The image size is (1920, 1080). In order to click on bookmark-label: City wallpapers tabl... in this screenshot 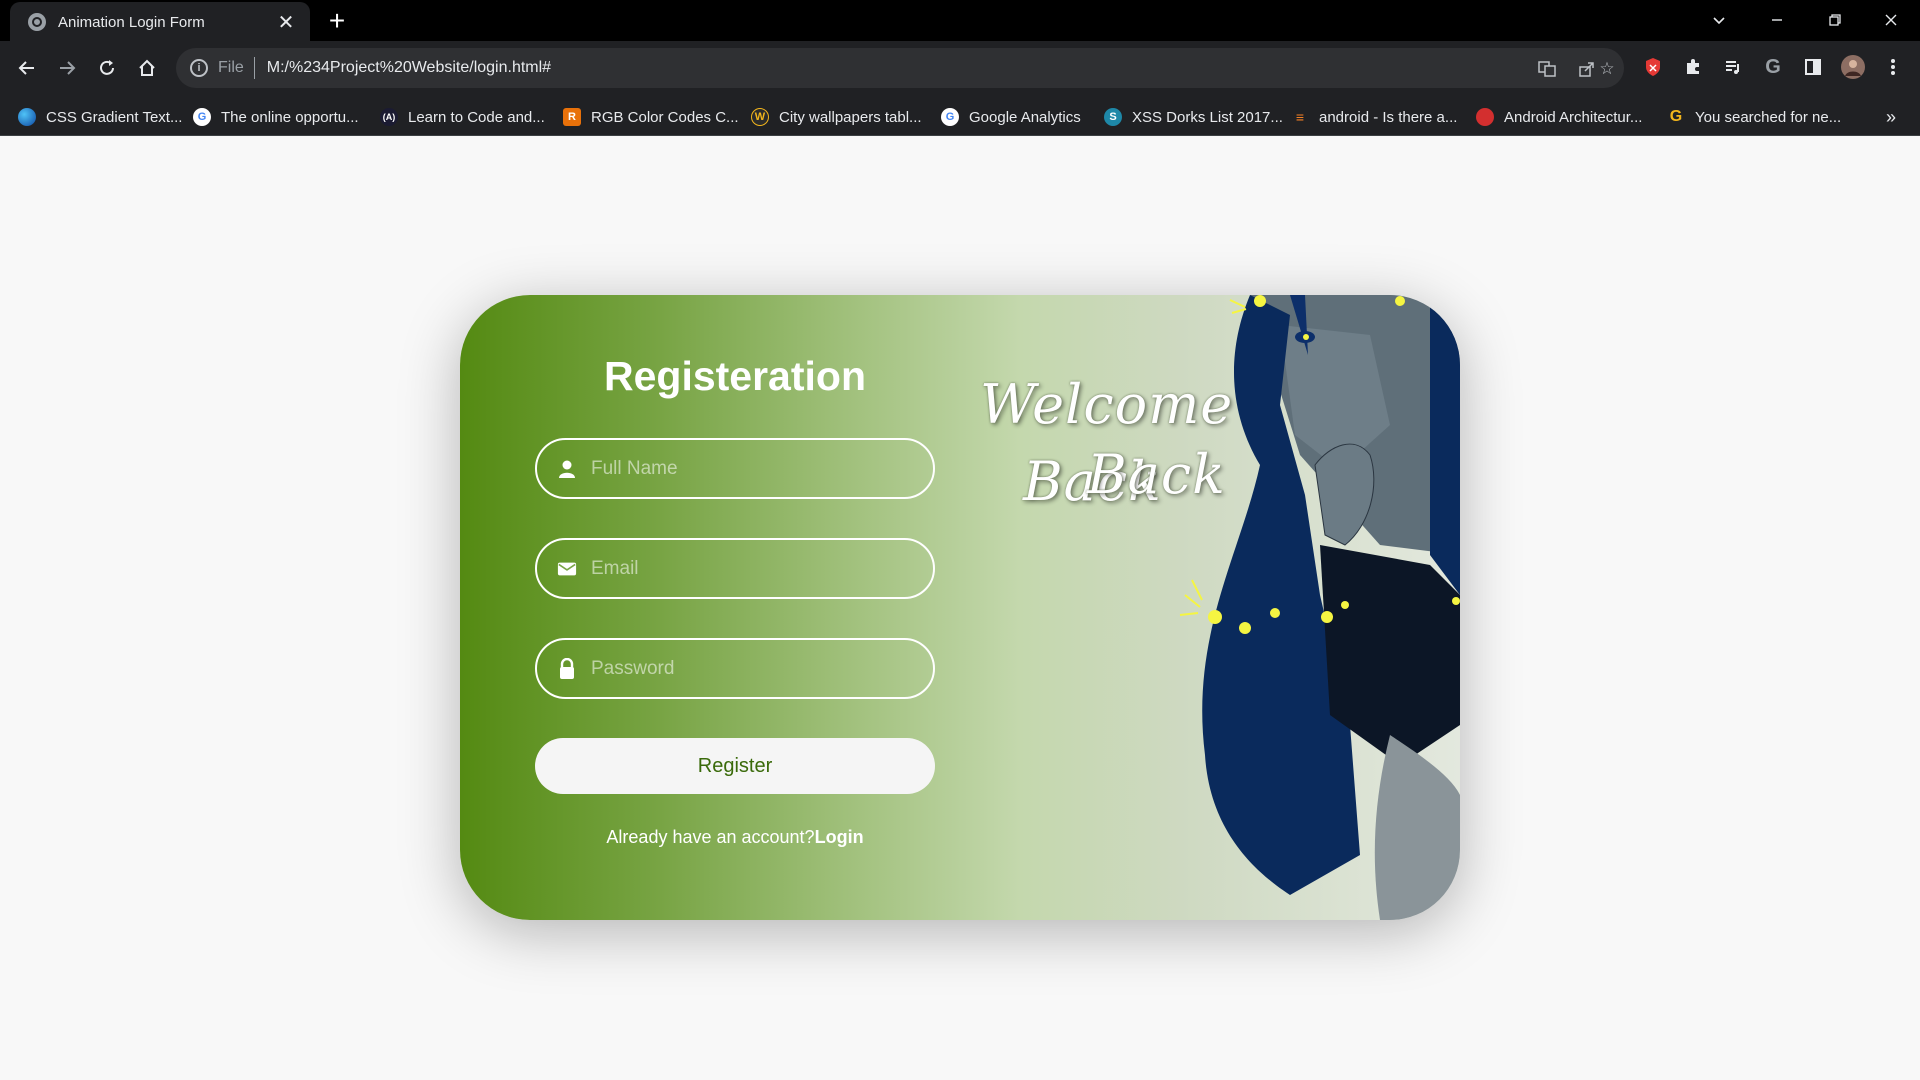, I will do `click(850, 117)`.